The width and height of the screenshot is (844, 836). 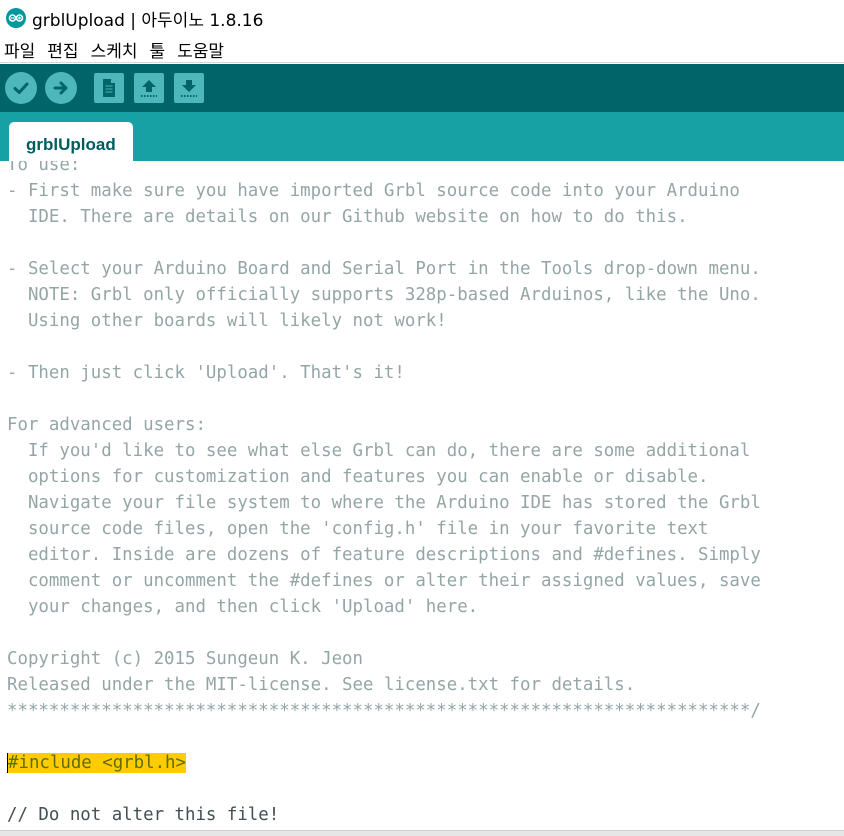 What do you see at coordinates (157, 49) in the screenshot?
I see `menu-tools: 툴` at bounding box center [157, 49].